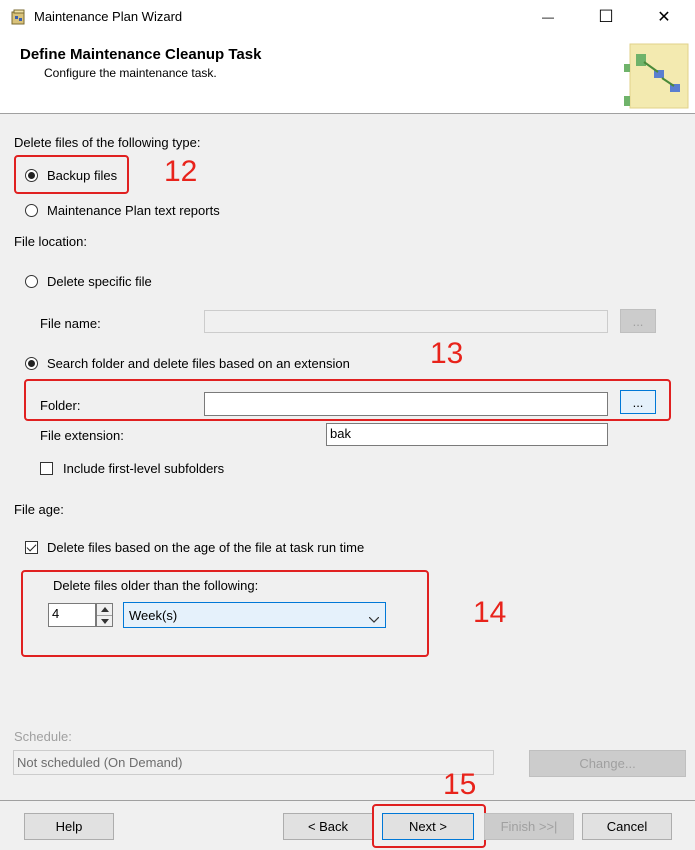  I want to click on spin-down-icon, so click(104, 621).